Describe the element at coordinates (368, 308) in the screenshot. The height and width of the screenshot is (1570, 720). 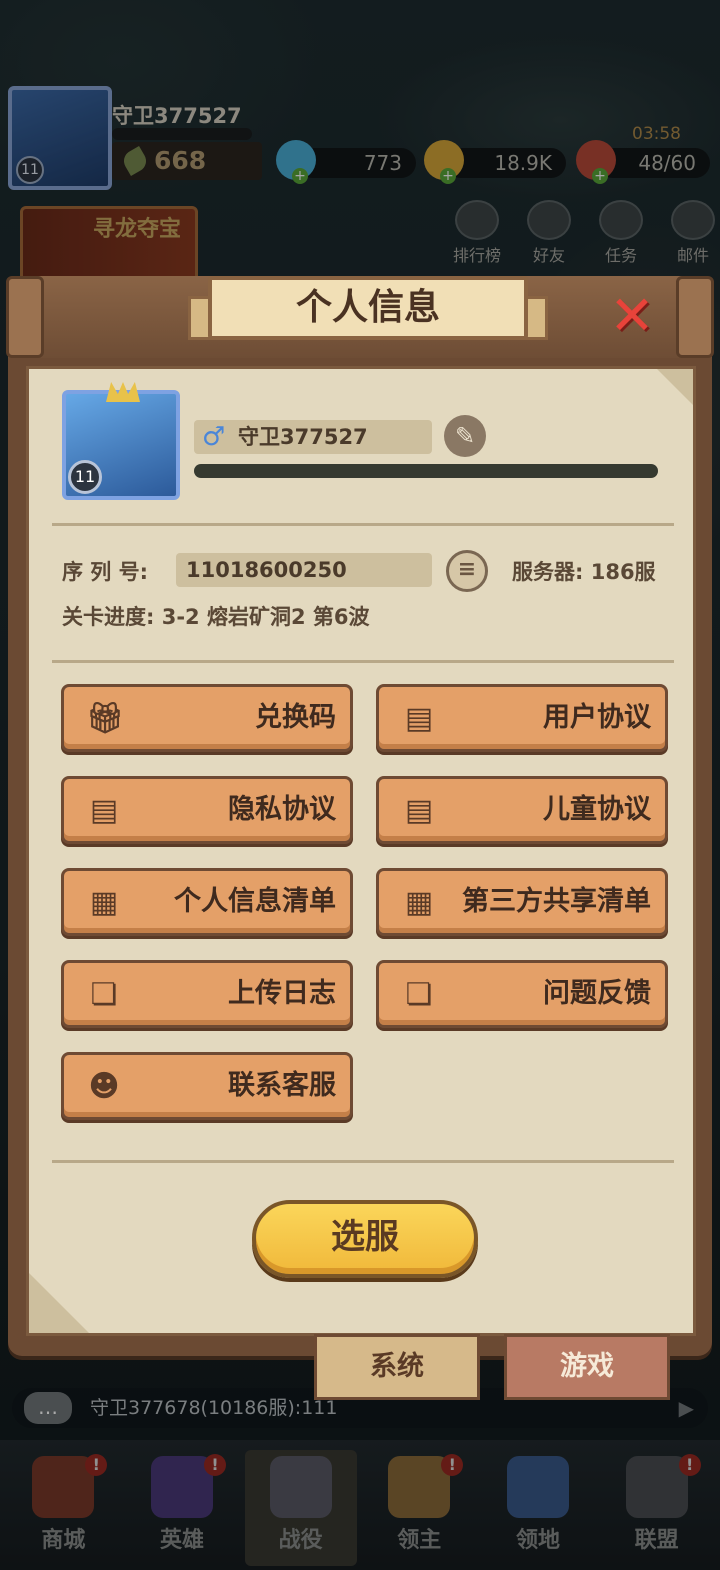
I see `panel-title: 个人信息` at that location.